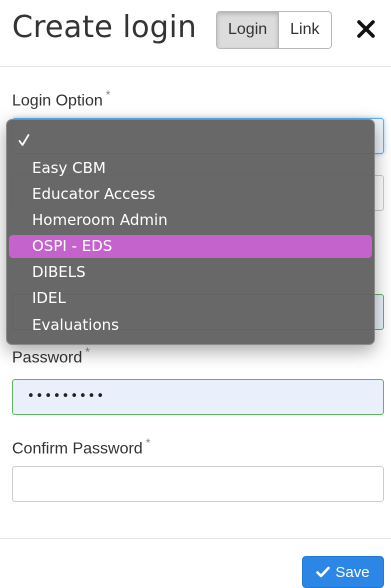 The width and height of the screenshot is (391, 588). What do you see at coordinates (195, 66) in the screenshot?
I see `header-divider` at bounding box center [195, 66].